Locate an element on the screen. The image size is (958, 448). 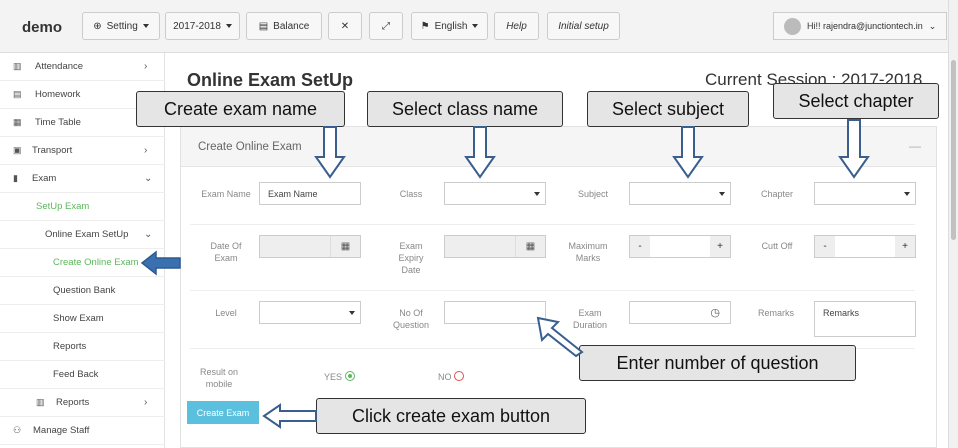
remarks-label: Remarks is located at coordinates (775, 313).